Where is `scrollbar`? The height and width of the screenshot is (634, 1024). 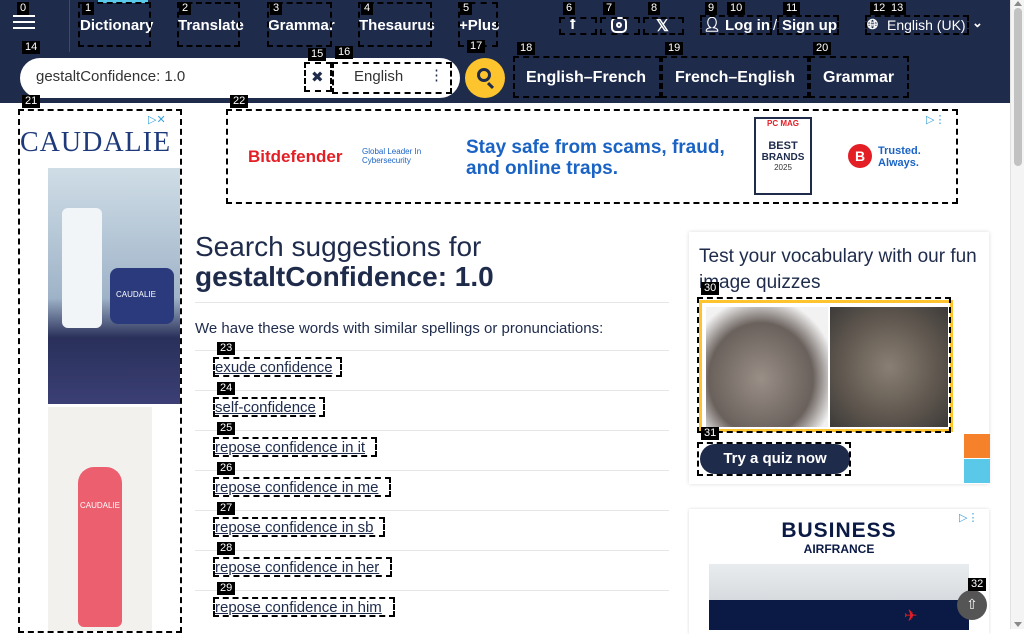
scrollbar is located at coordinates (1017, 314).